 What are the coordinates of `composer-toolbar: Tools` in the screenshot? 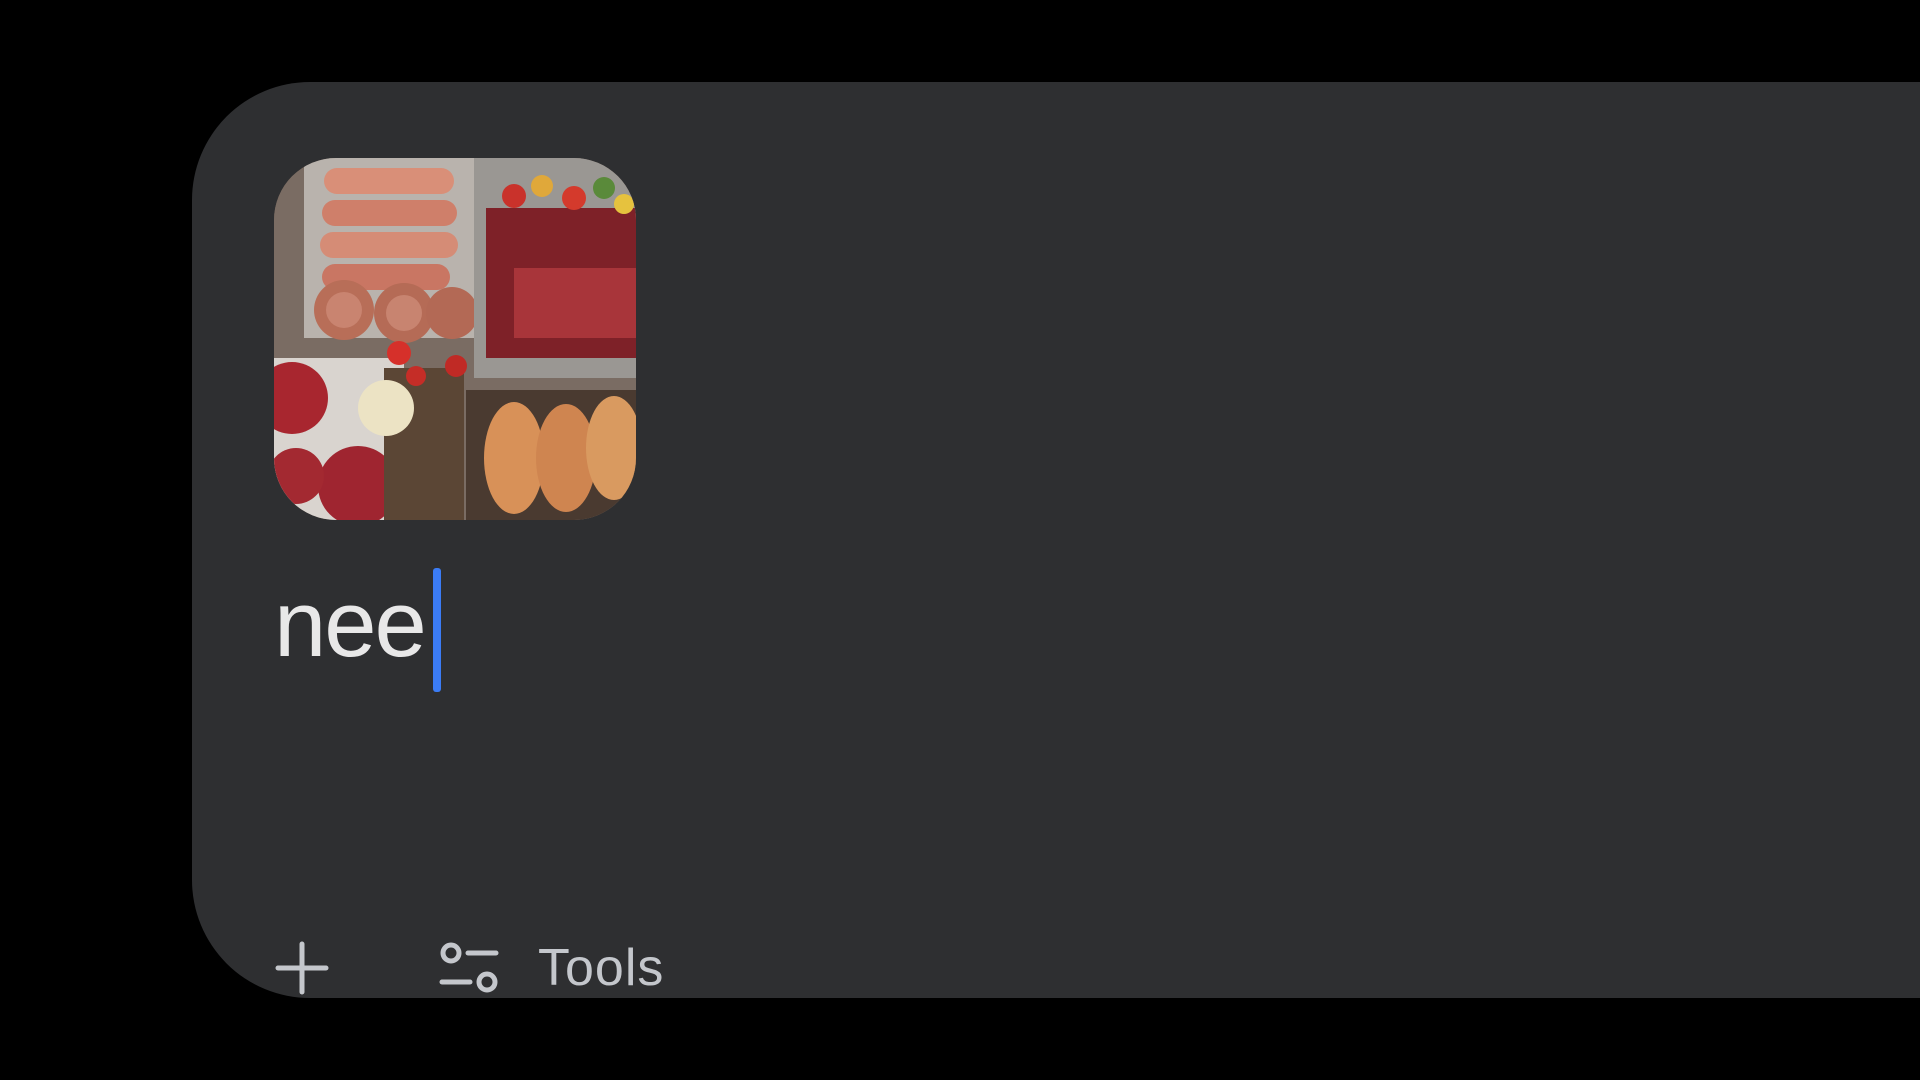 It's located at (463, 968).